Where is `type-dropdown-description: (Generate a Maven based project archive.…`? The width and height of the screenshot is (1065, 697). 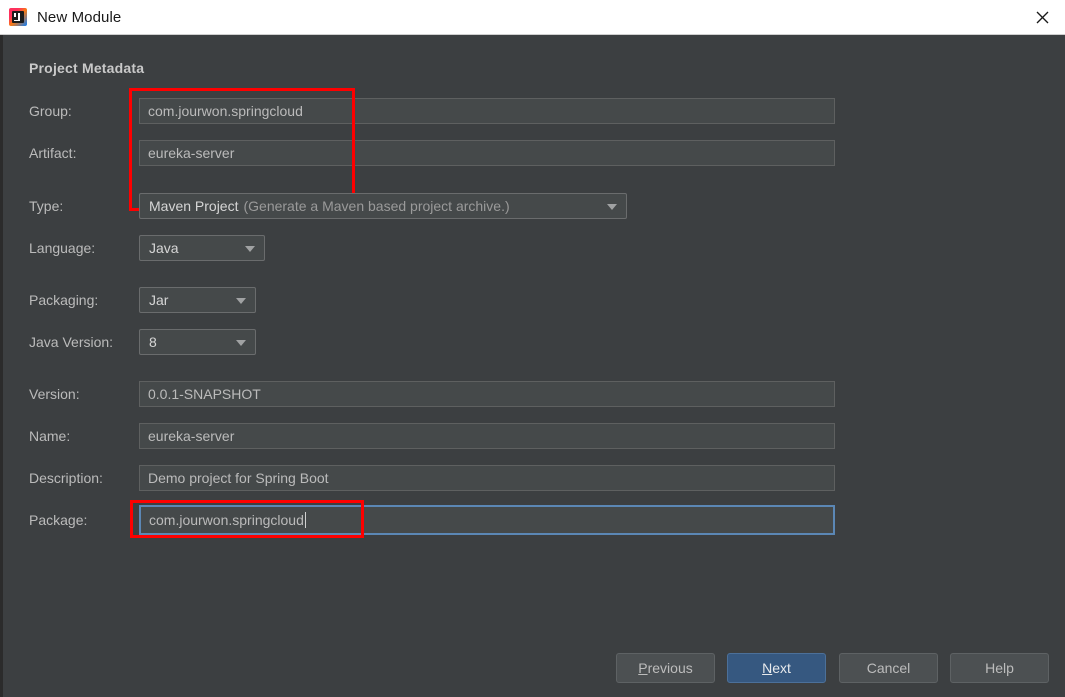 type-dropdown-description: (Generate a Maven based project archive.… is located at coordinates (376, 206).